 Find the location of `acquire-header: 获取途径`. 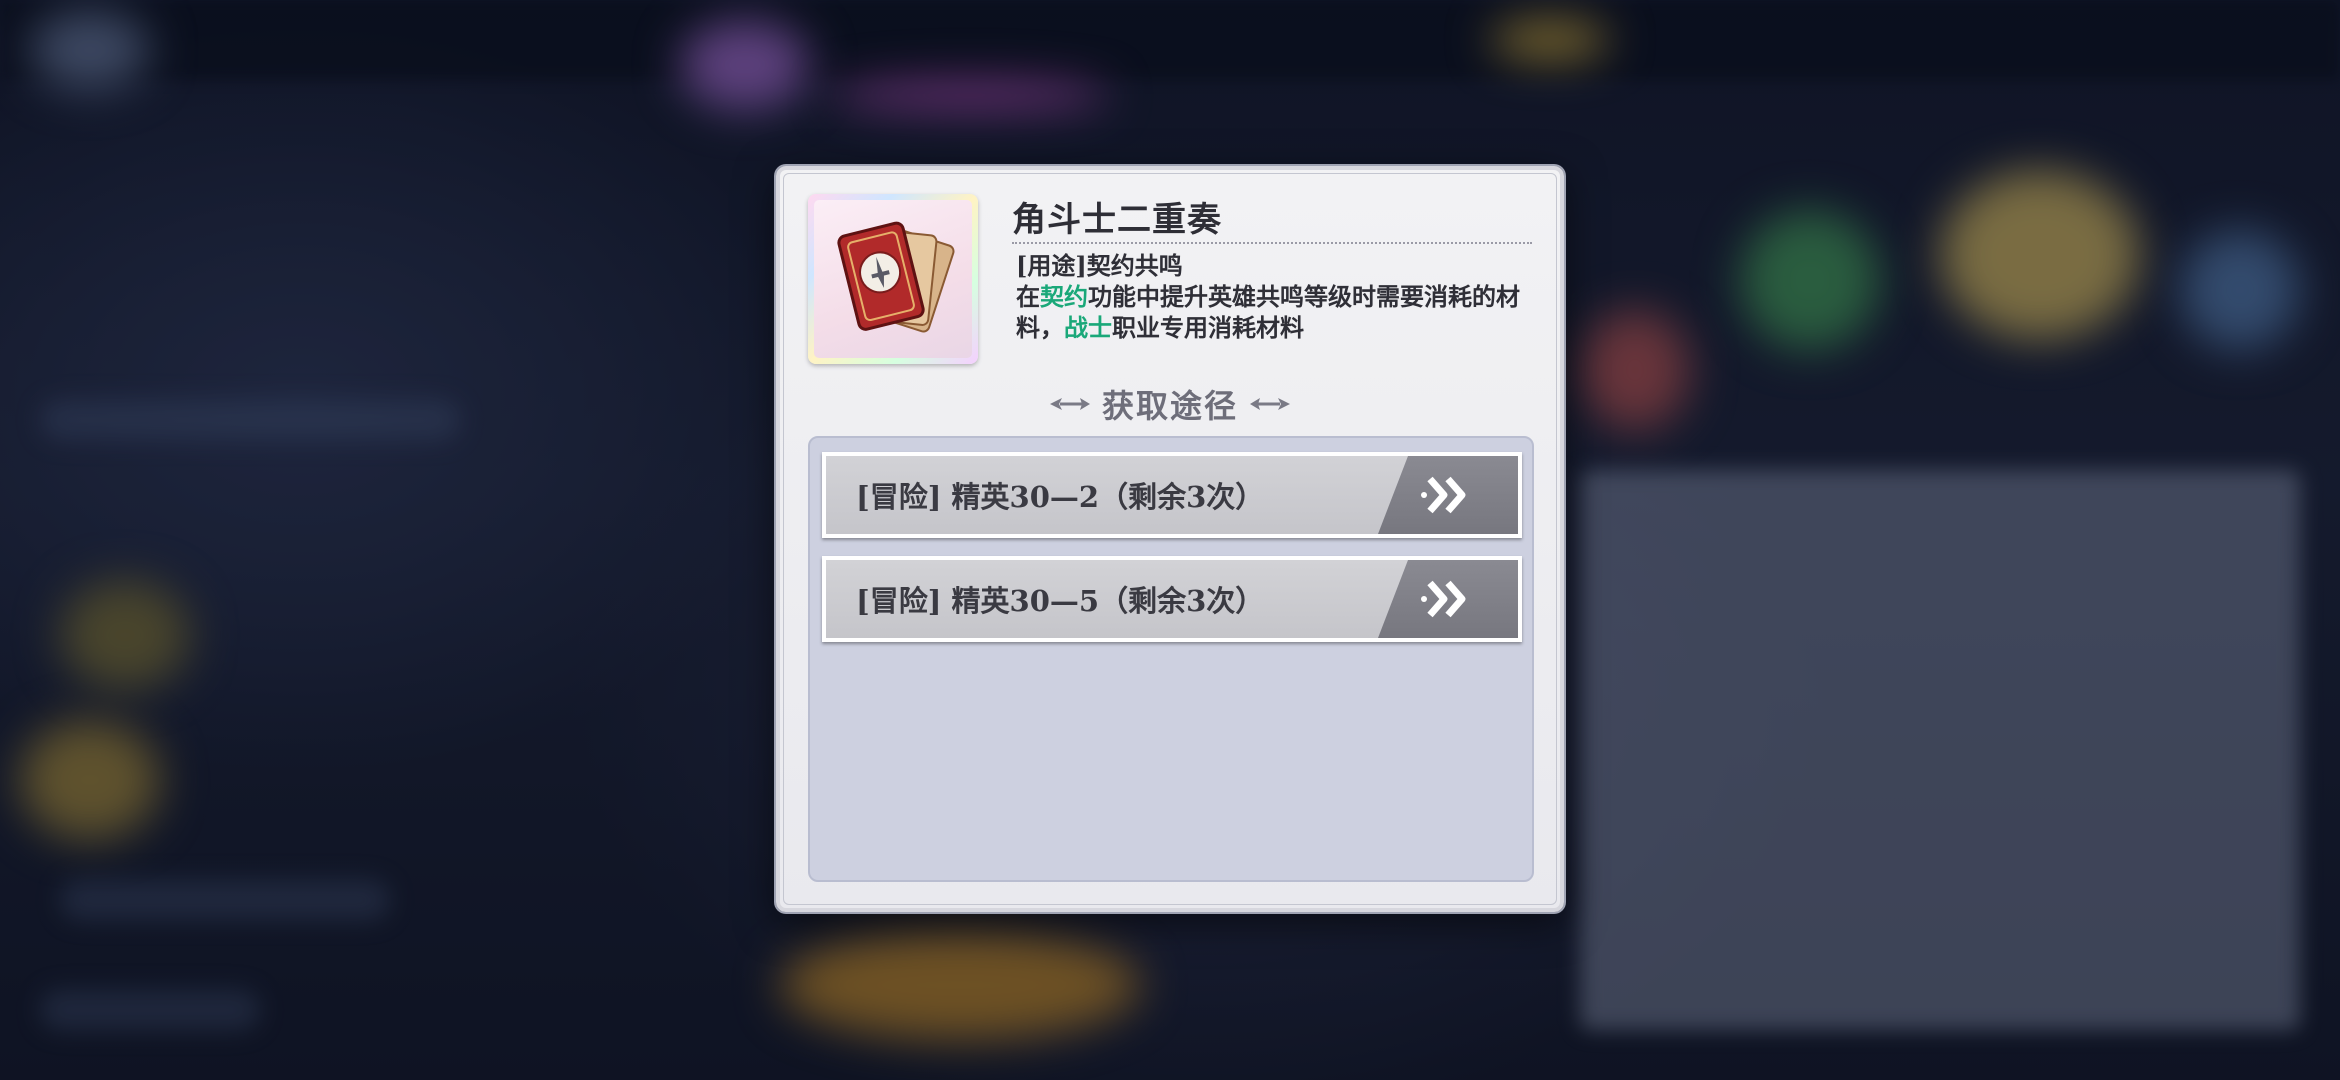

acquire-header: 获取途径 is located at coordinates (1170, 404).